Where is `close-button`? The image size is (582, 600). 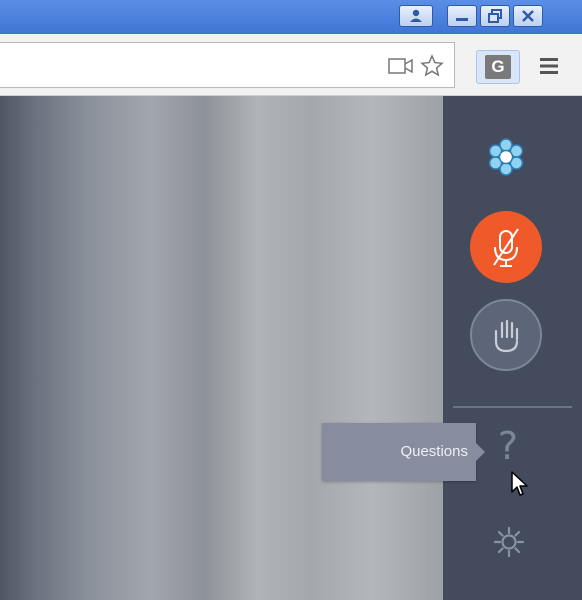
close-button is located at coordinates (528, 16).